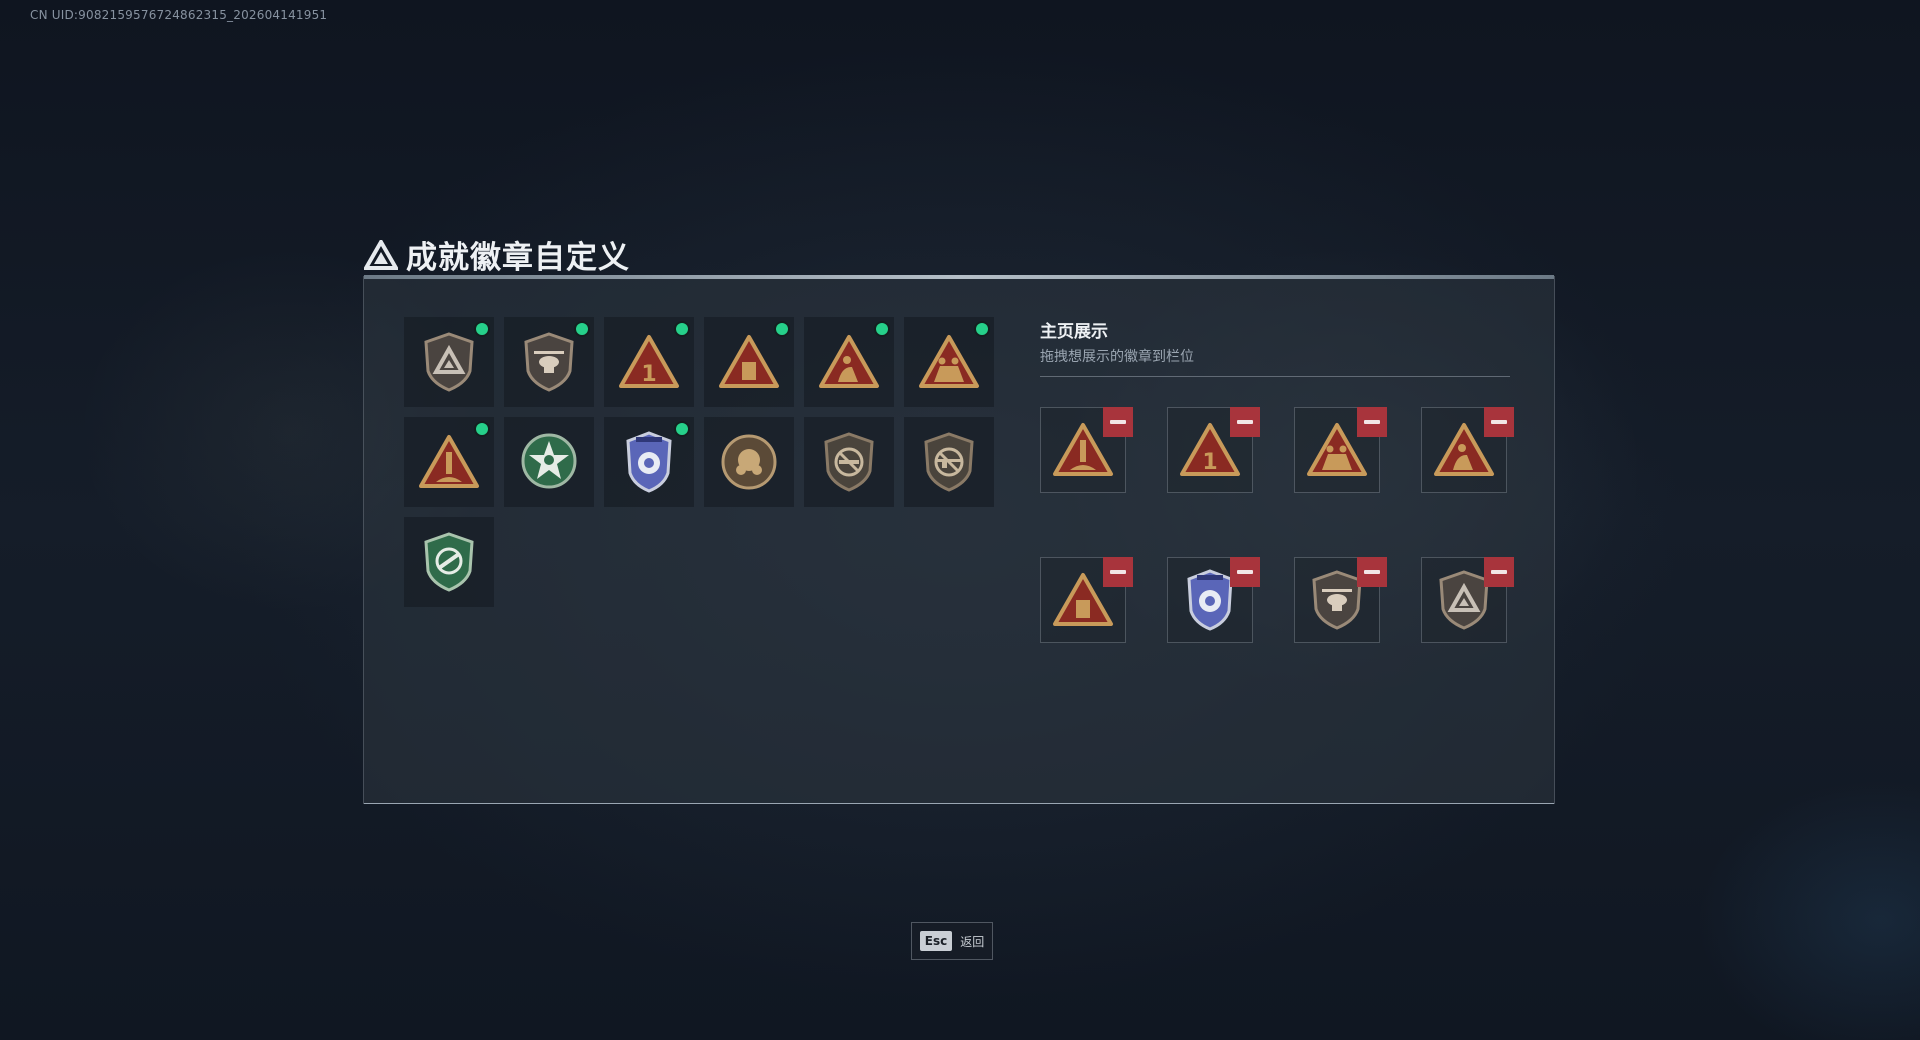 The width and height of the screenshot is (1920, 1040). I want to click on shield-no-rifle-icon, so click(949, 462).